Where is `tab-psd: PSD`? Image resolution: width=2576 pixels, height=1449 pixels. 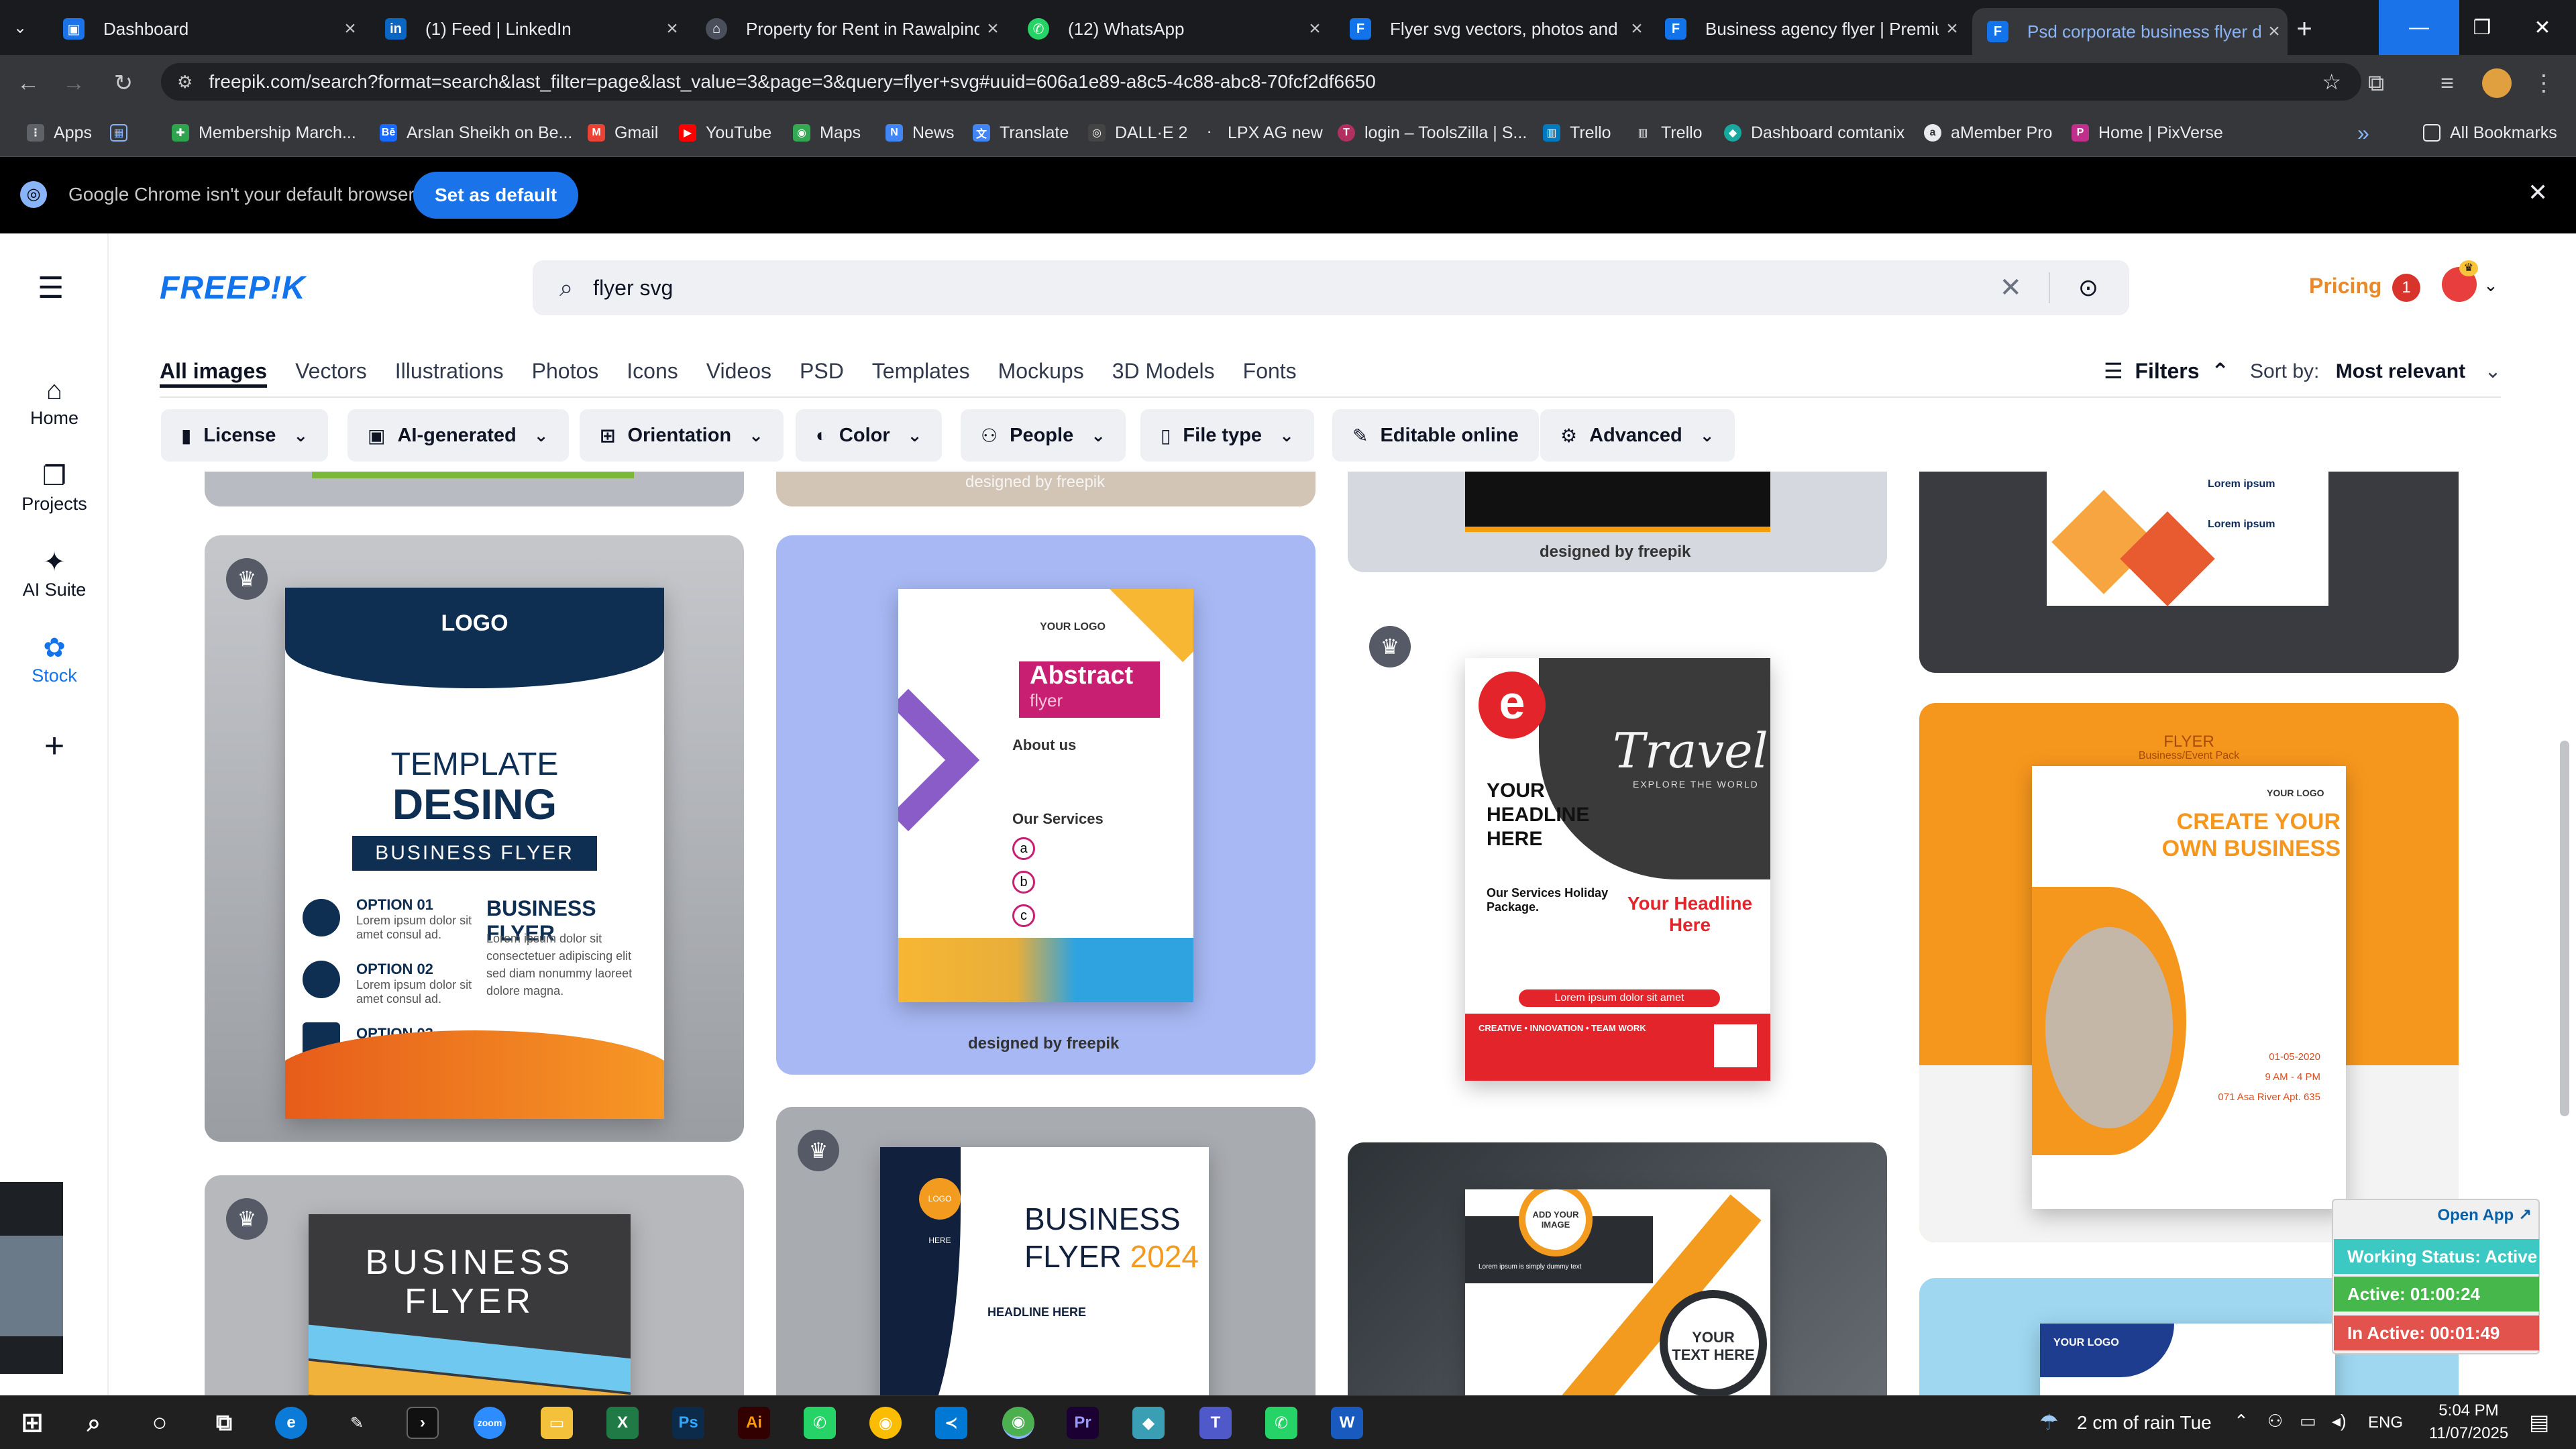 tab-psd: PSD is located at coordinates (822, 371).